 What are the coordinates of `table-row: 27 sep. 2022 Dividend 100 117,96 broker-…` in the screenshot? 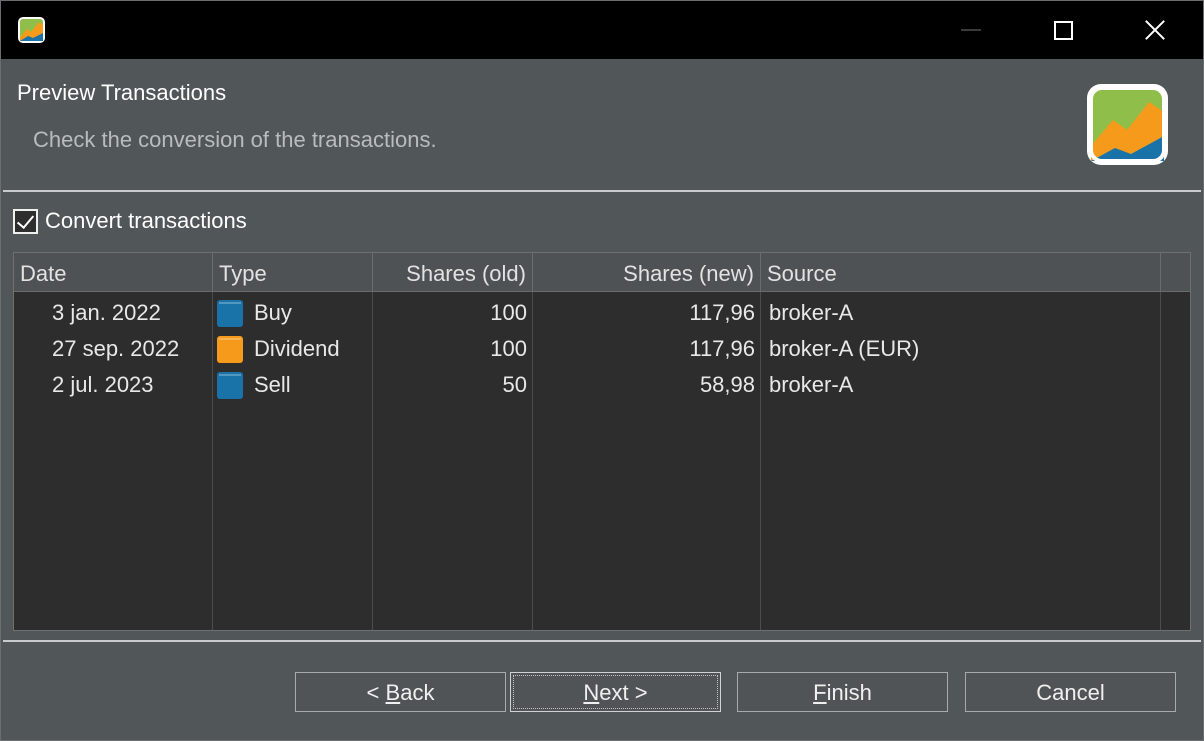 It's located at (602, 348).